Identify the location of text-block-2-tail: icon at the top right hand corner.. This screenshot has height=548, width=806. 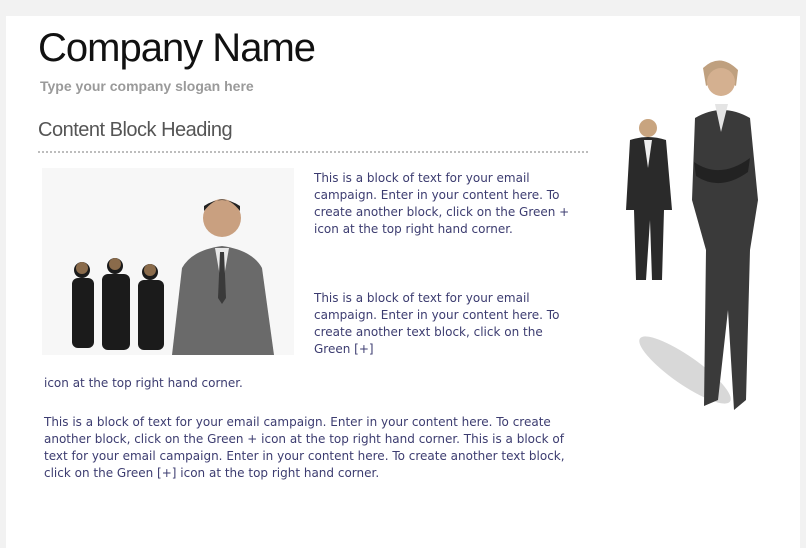
(143, 383).